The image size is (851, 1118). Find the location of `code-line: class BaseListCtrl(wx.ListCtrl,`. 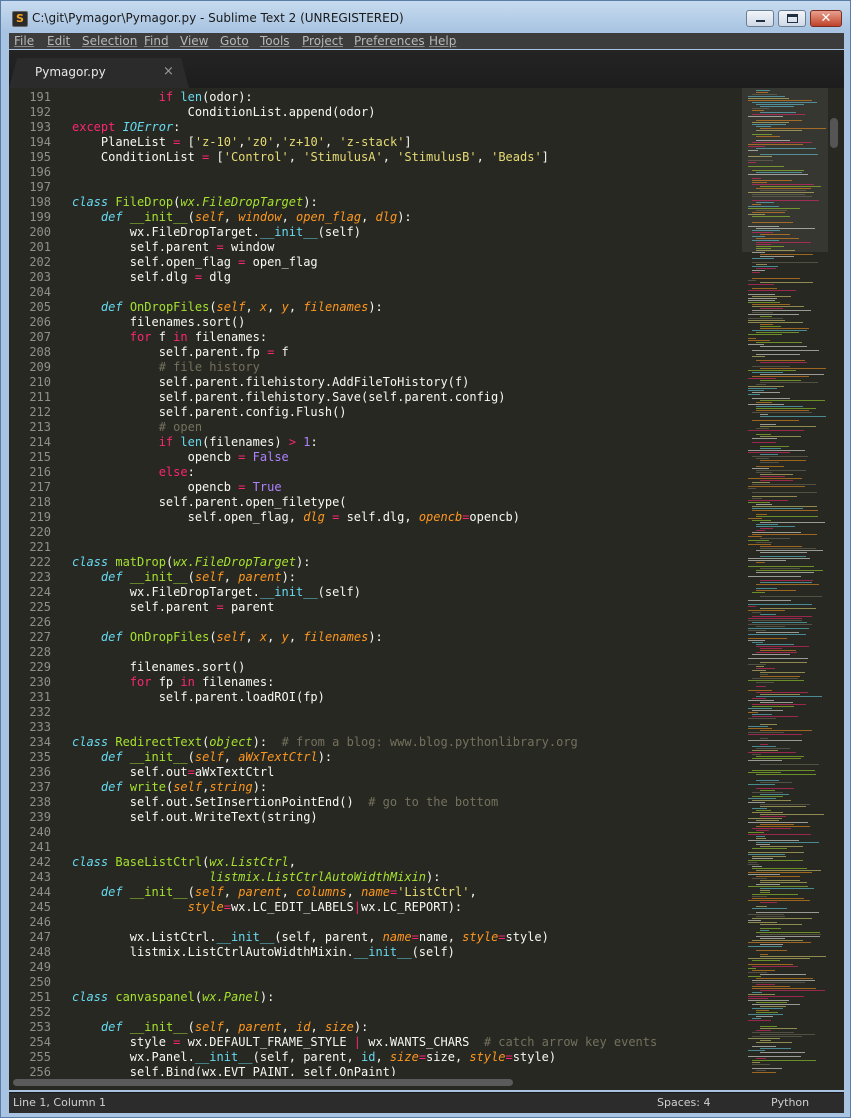

code-line: class BaseListCtrl(wx.ListCtrl, is located at coordinates (184, 862).